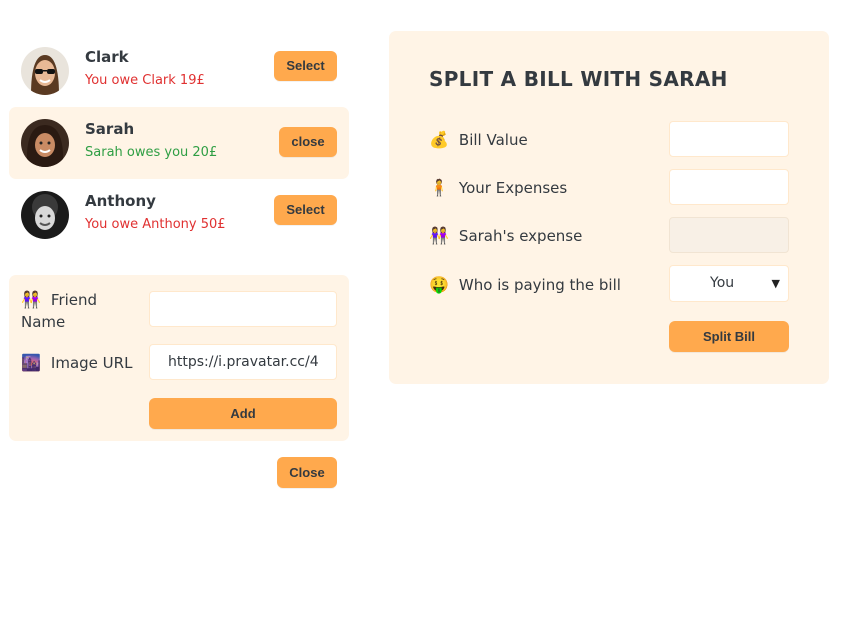 Image resolution: width=848 pixels, height=637 pixels. What do you see at coordinates (308, 142) in the screenshot?
I see `close-friend-button: close` at bounding box center [308, 142].